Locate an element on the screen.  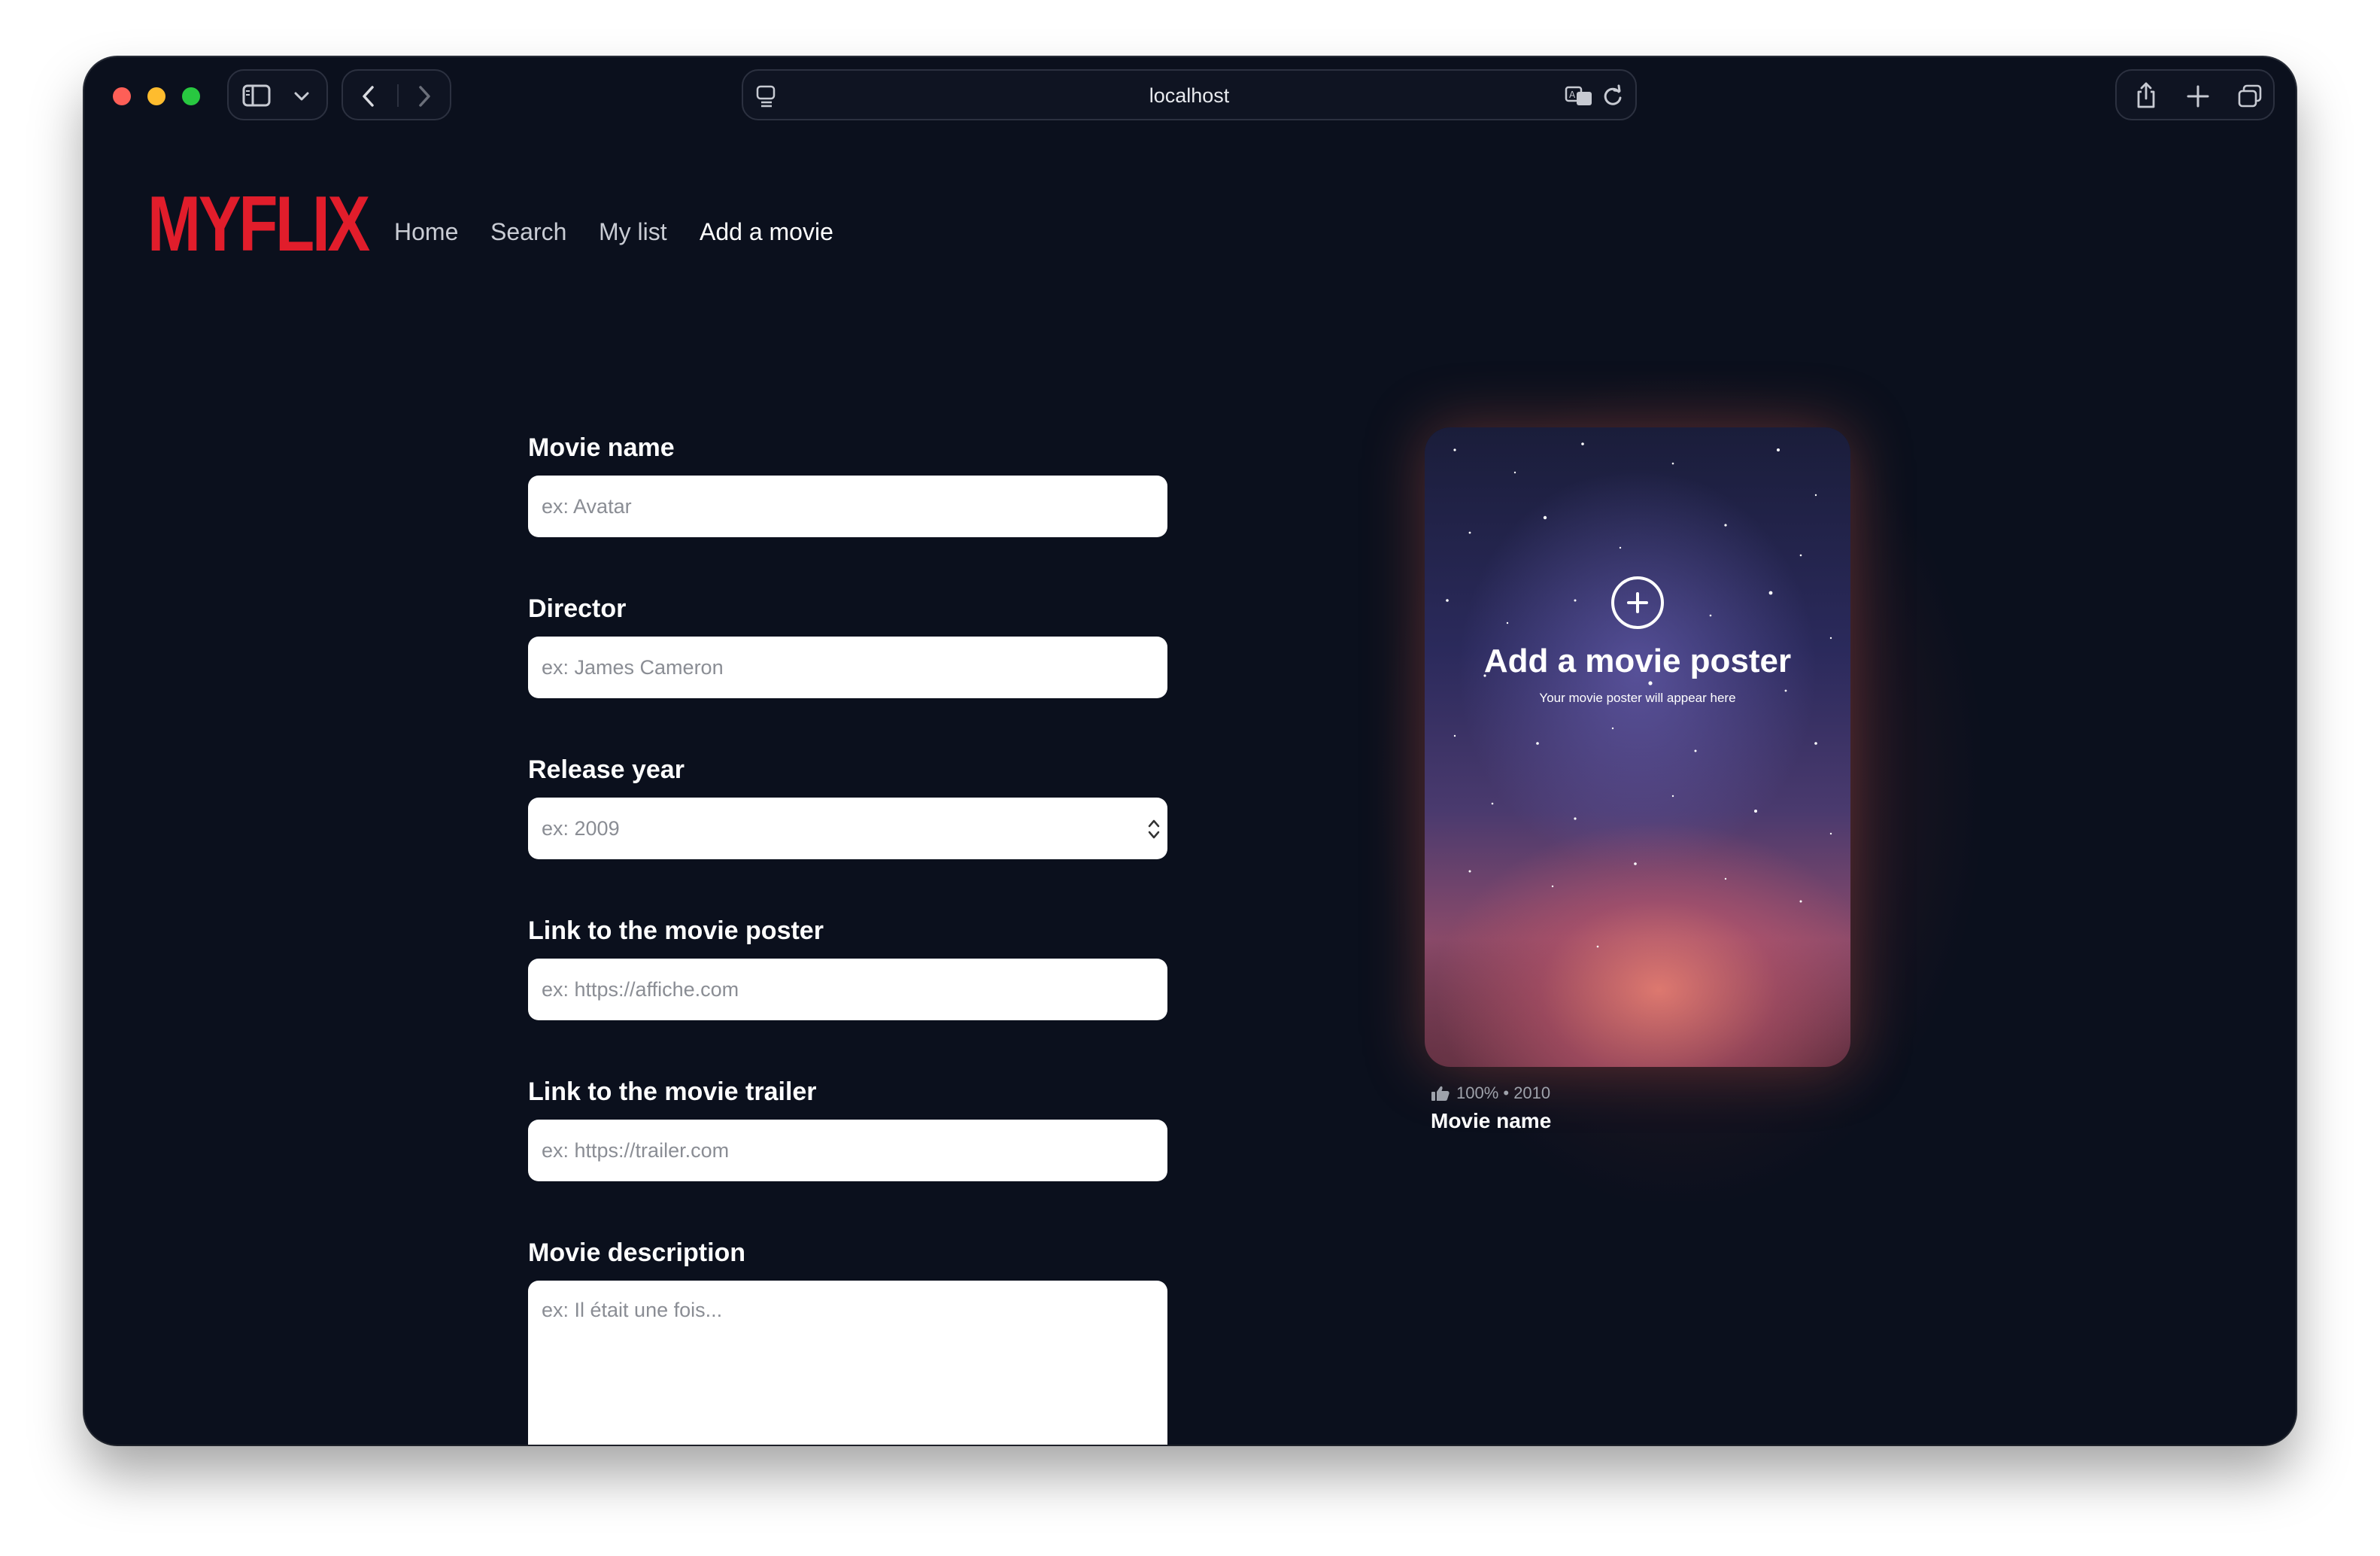
share-icon is located at coordinates (2146, 95).